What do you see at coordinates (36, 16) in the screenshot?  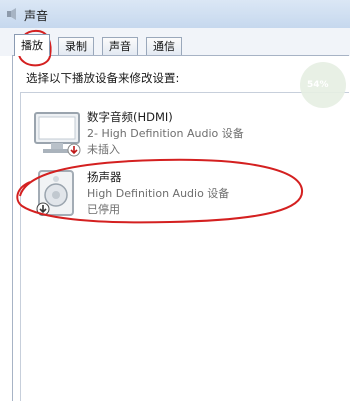 I see `window-title: 声音` at bounding box center [36, 16].